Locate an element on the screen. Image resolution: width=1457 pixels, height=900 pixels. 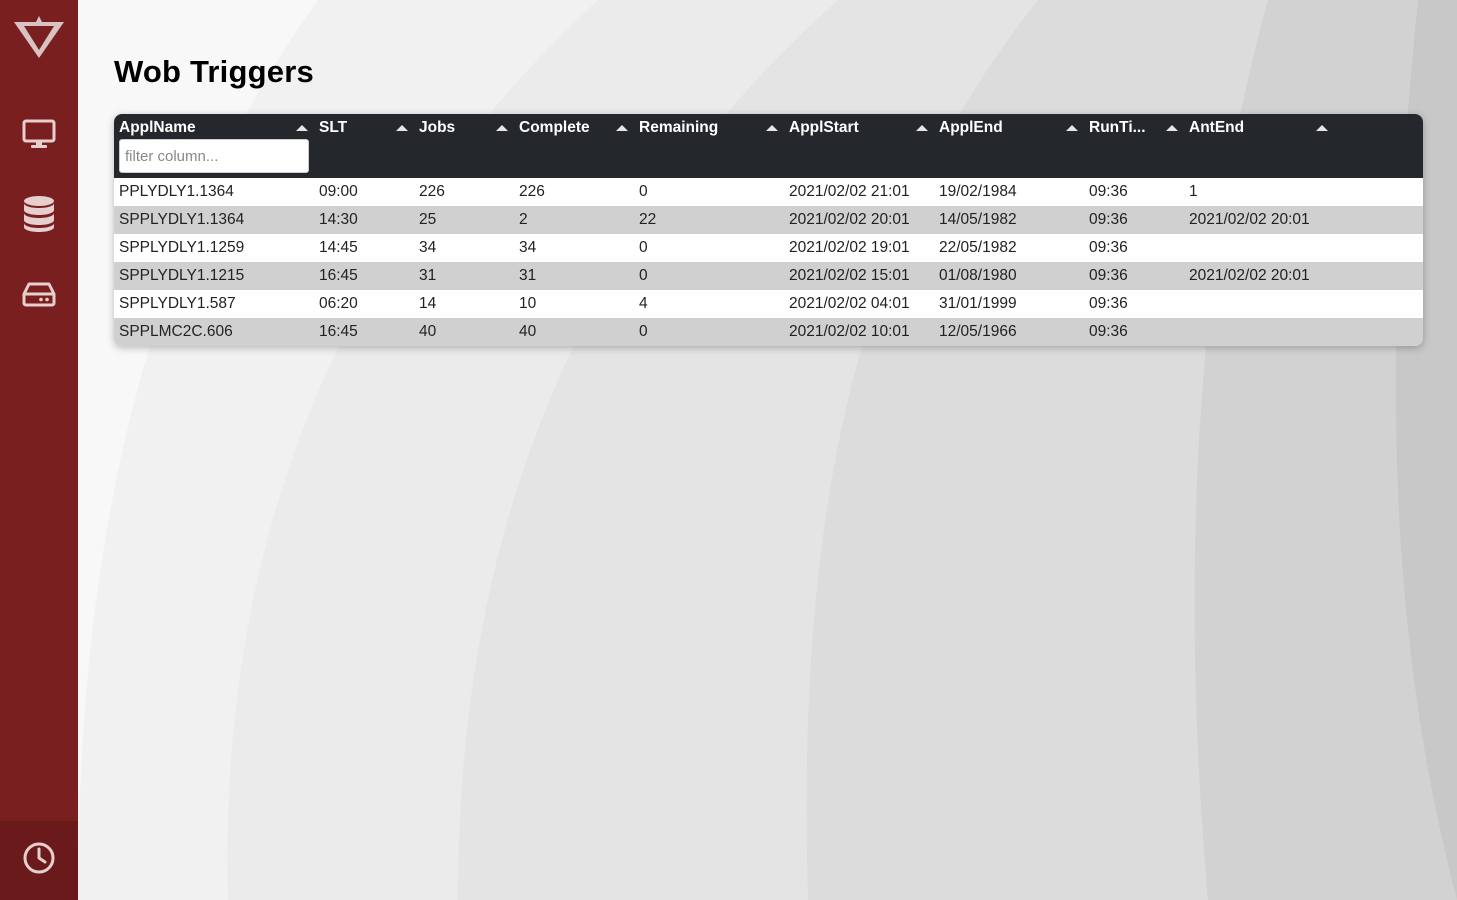
sidebar-item-monitor is located at coordinates (39, 134).